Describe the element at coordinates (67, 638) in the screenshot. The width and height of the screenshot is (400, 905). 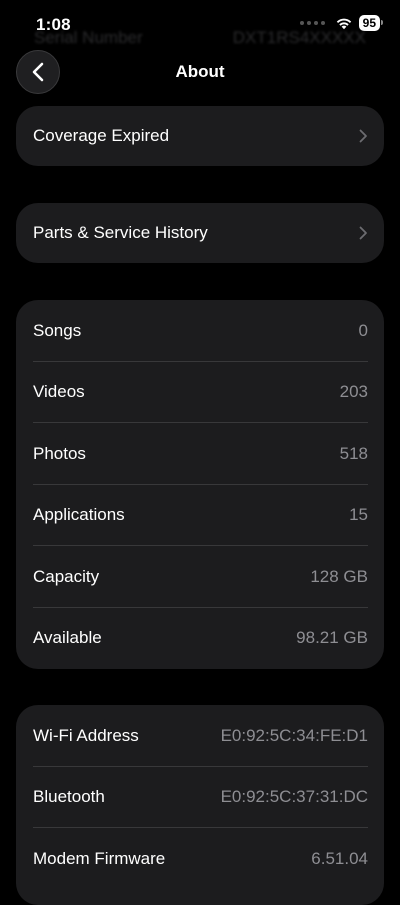
I see `info-label: Available` at that location.